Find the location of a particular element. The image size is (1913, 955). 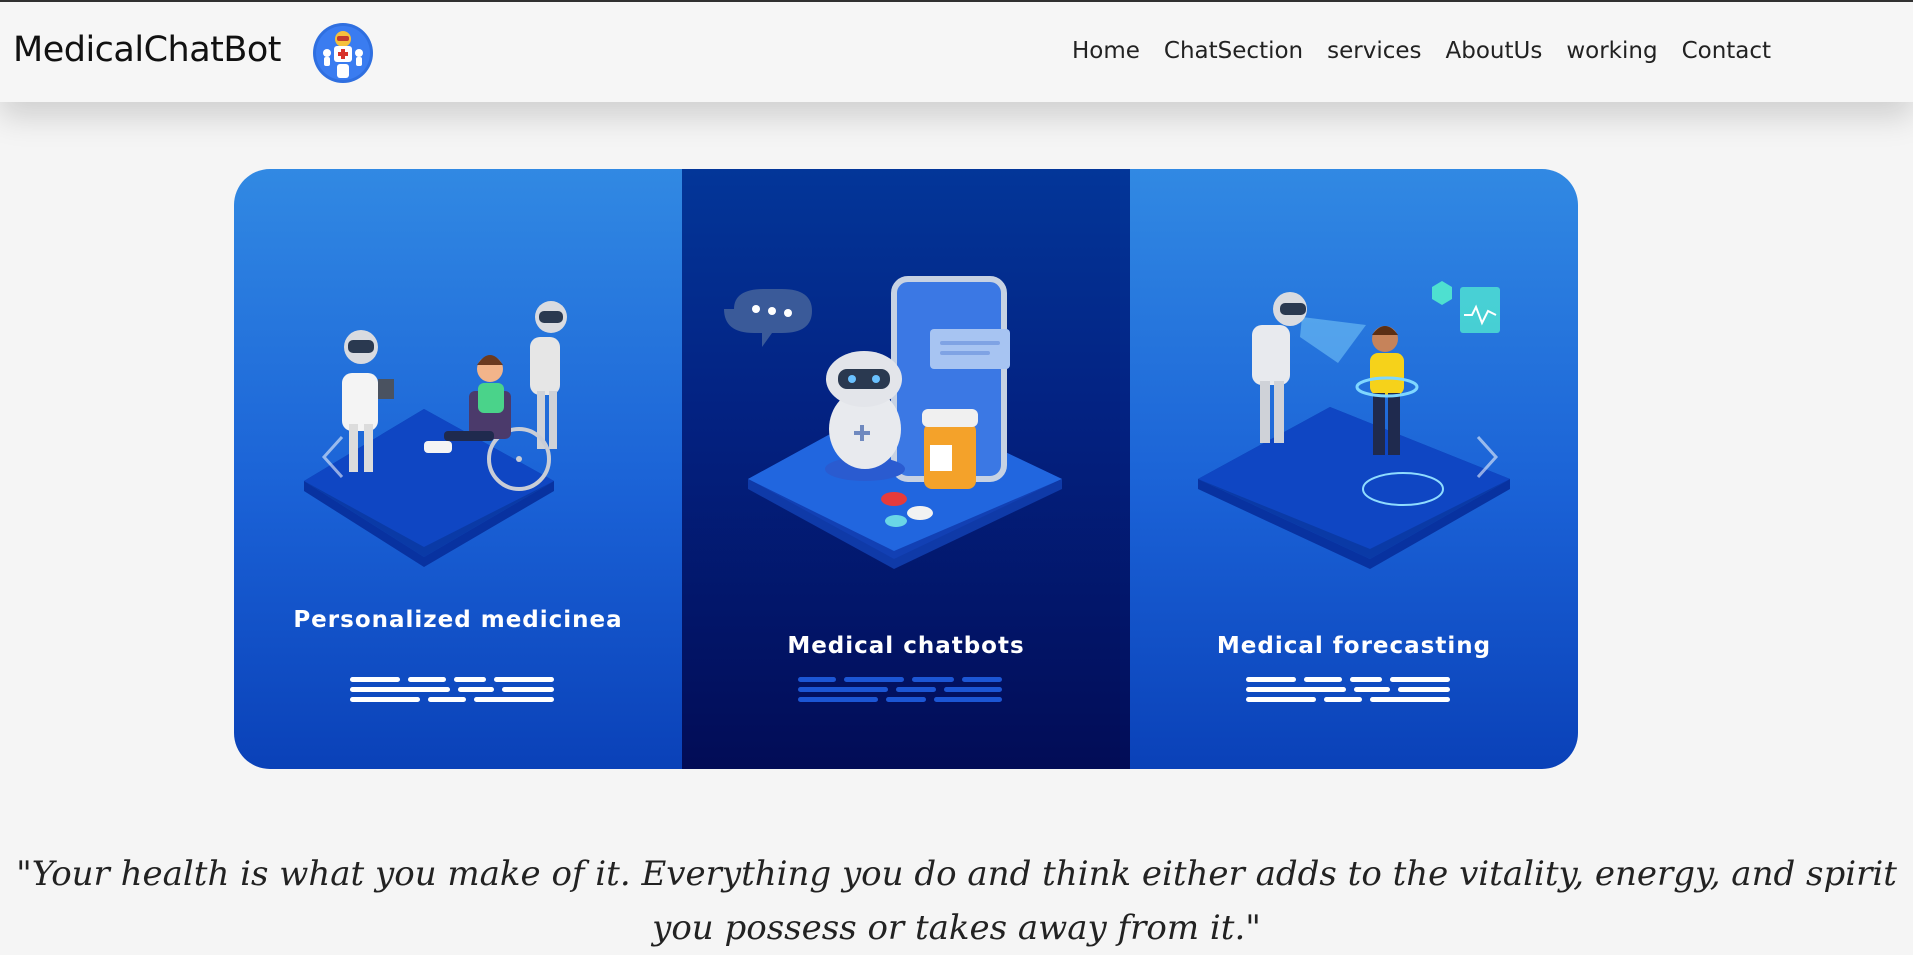

nav-chatsection-link: ChatSection is located at coordinates (1233, 51).